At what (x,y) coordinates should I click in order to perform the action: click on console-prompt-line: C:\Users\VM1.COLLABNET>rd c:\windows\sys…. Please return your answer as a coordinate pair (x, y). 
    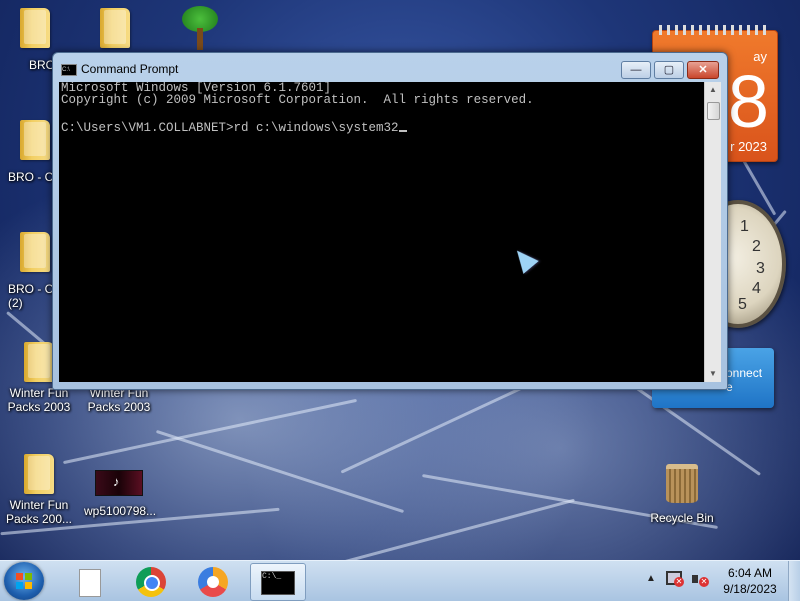
    Looking at the image, I should click on (381, 127).